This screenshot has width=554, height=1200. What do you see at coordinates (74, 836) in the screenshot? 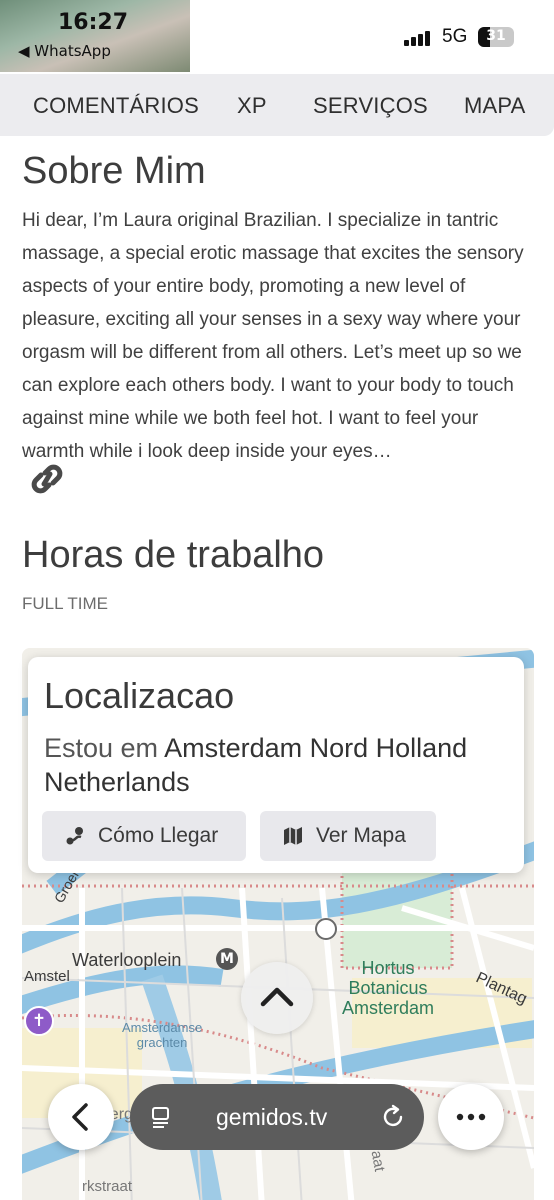
I see `route-icon` at bounding box center [74, 836].